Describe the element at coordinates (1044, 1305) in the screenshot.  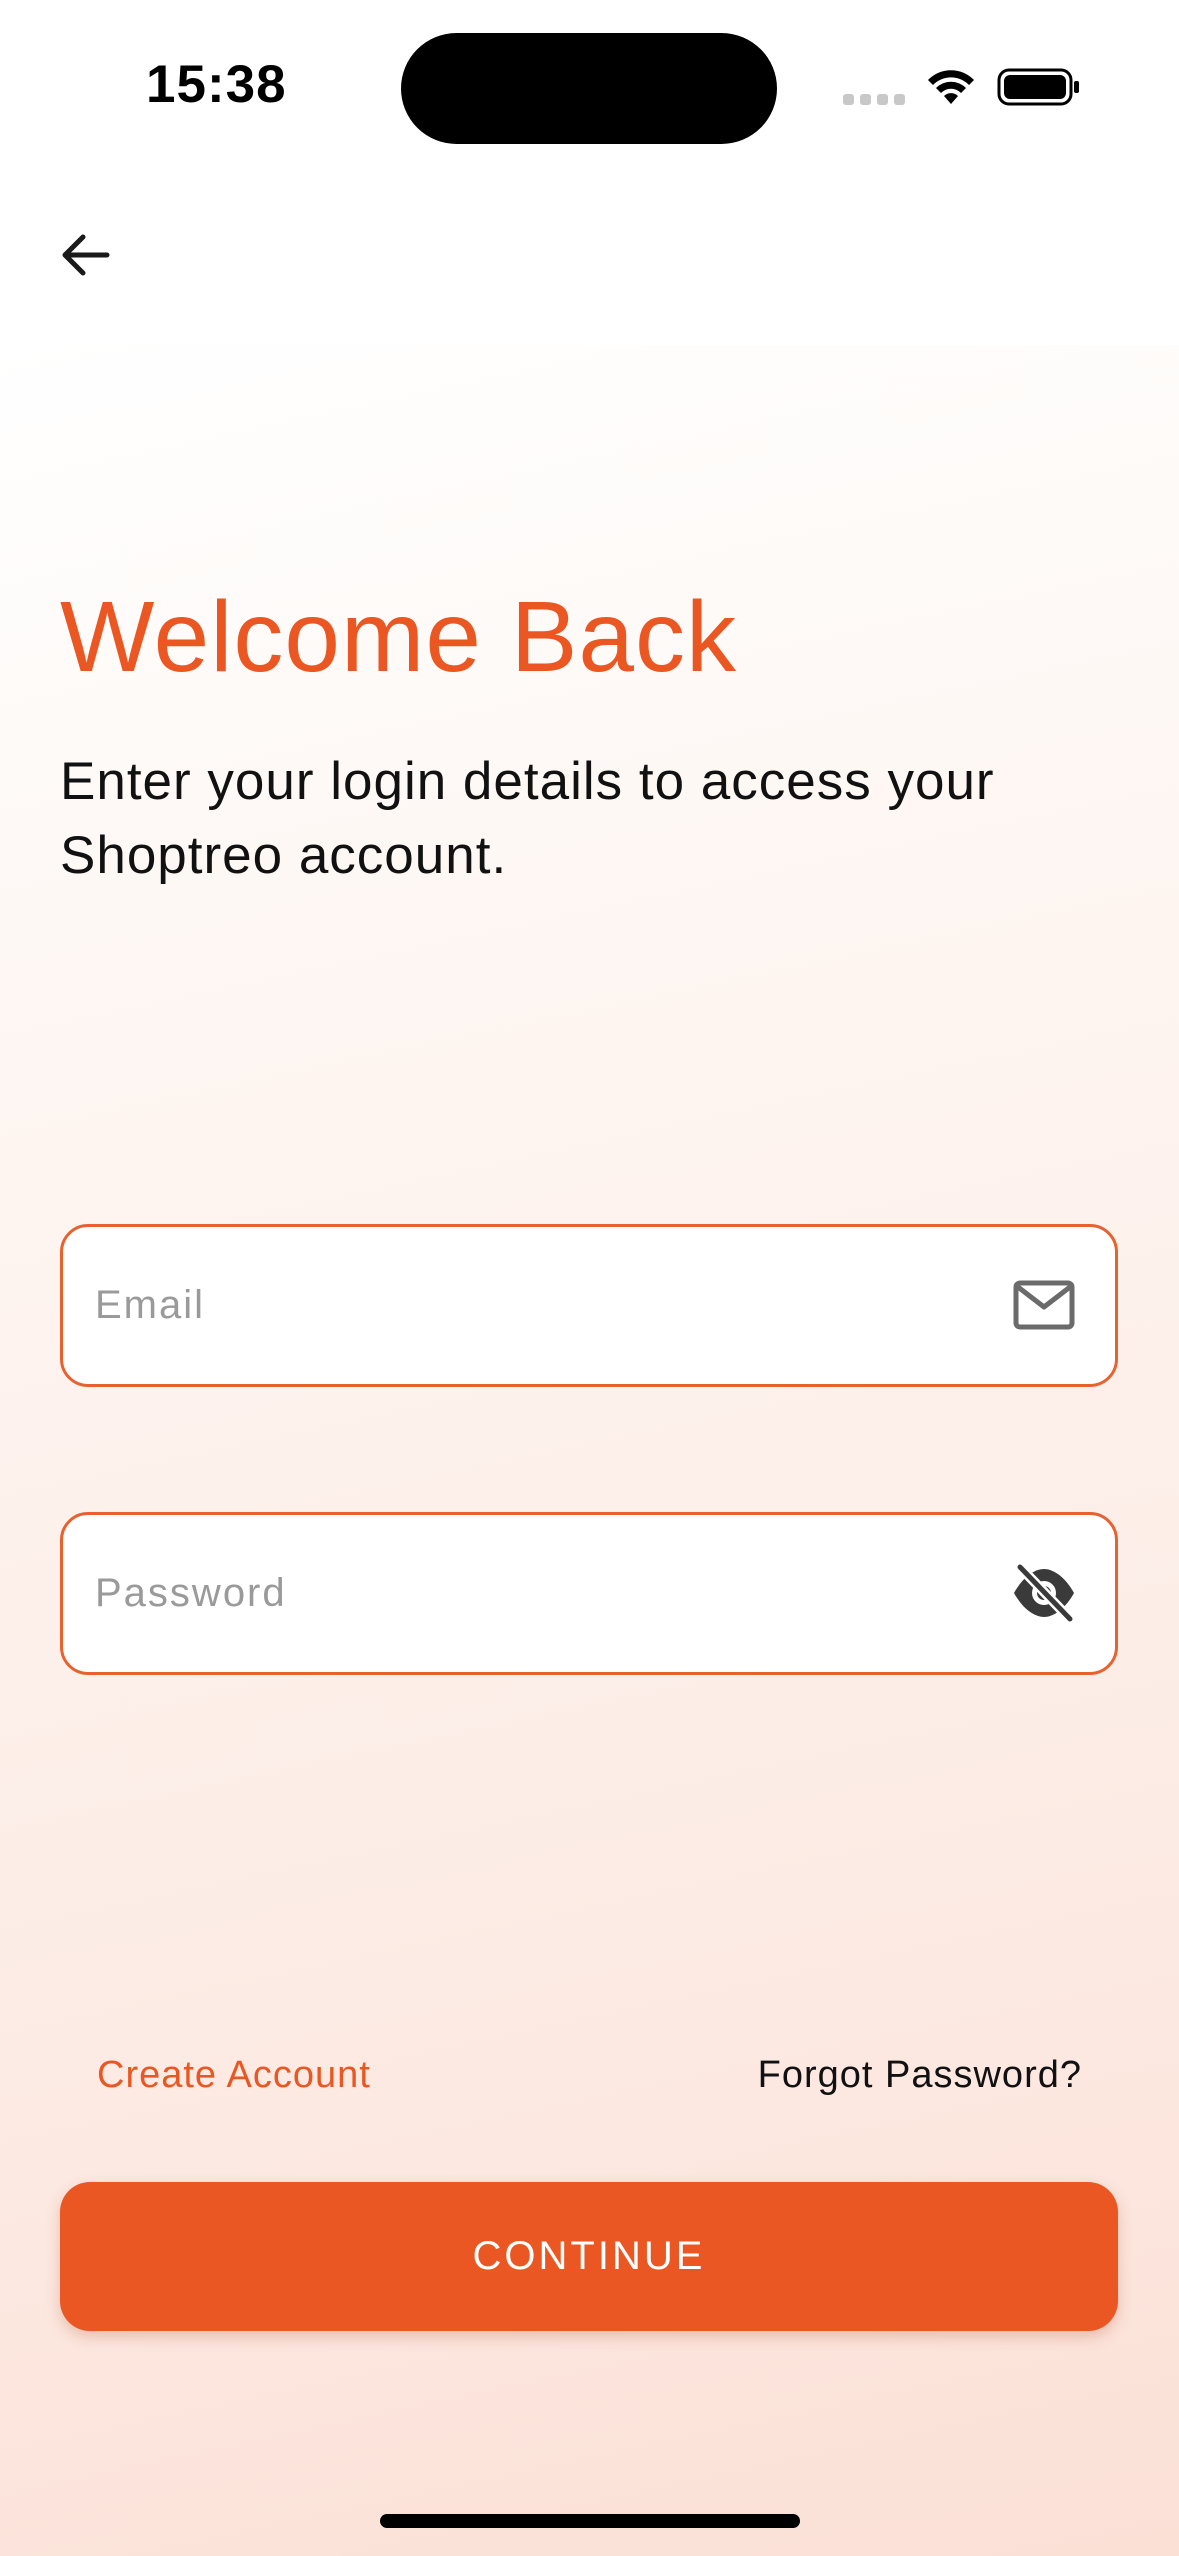
I see `mail-icon` at that location.